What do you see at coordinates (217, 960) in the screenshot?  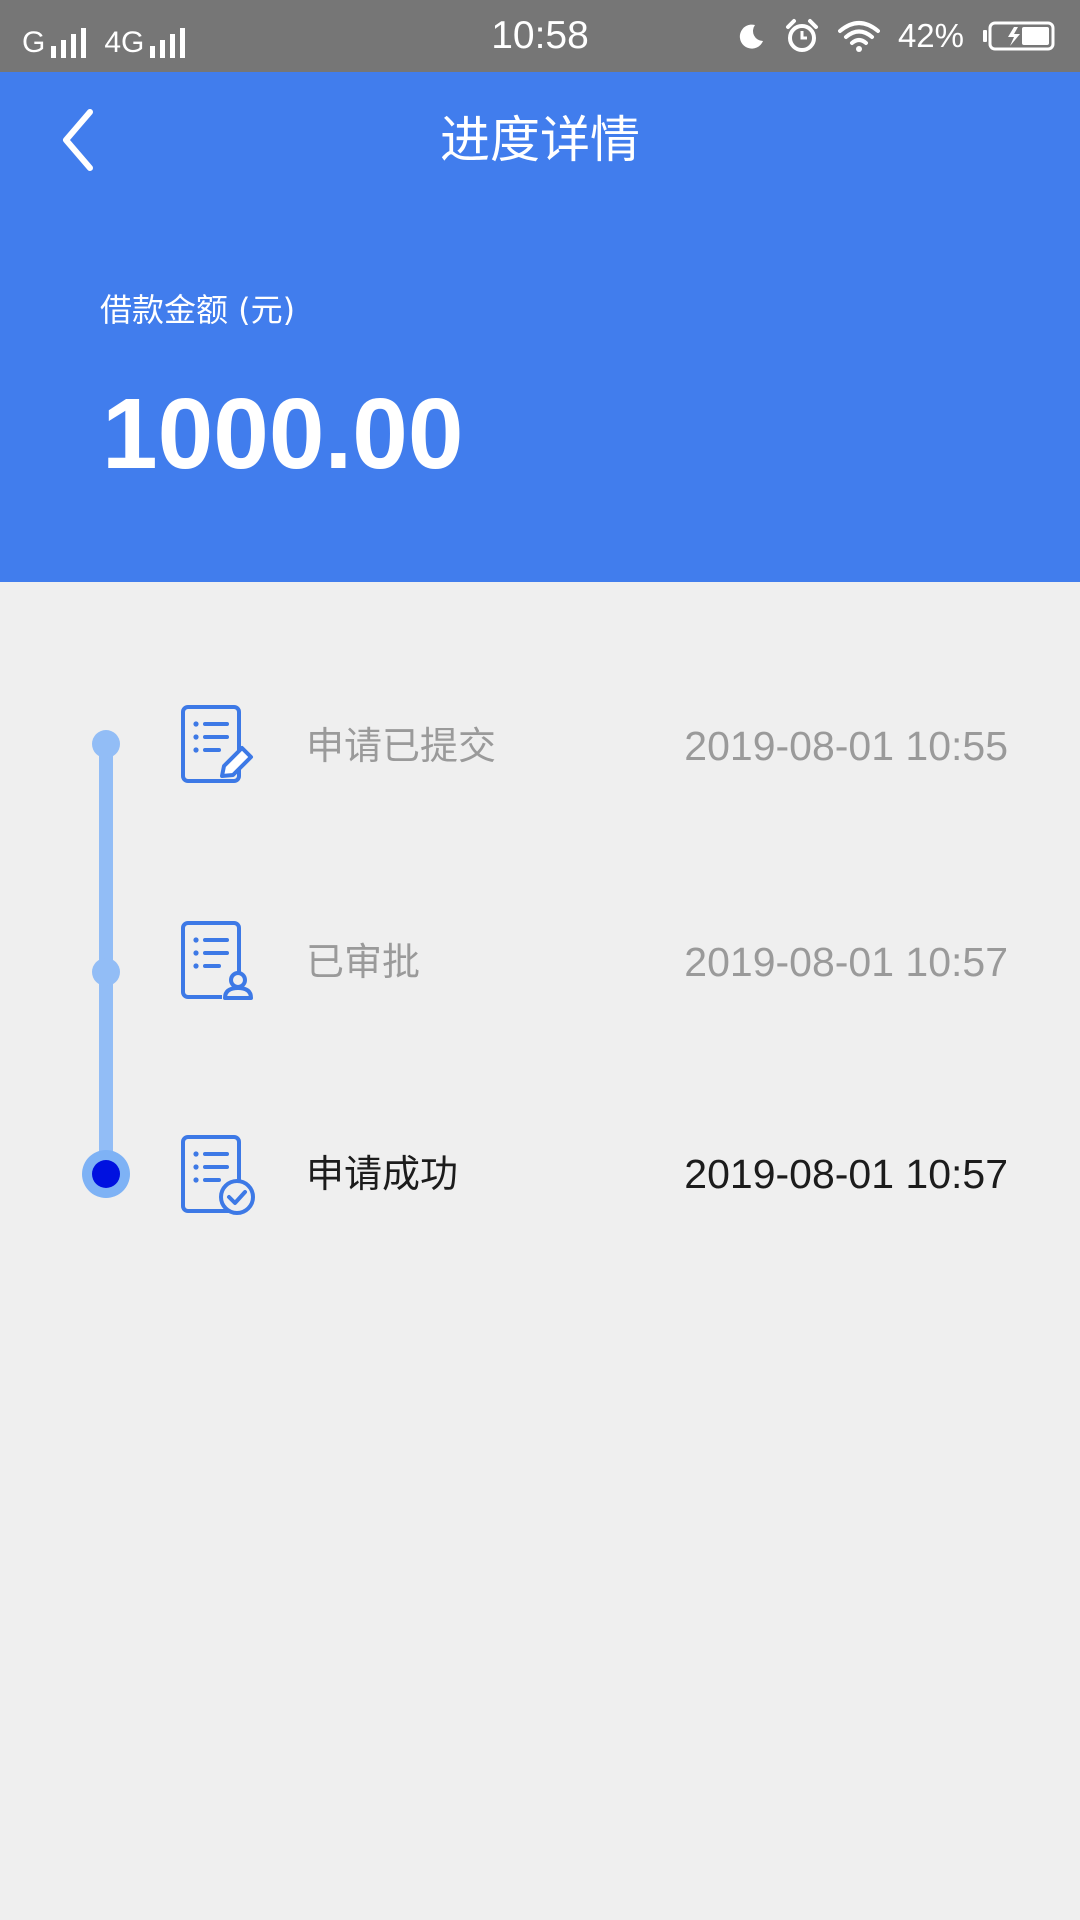 I see `document-user-icon` at bounding box center [217, 960].